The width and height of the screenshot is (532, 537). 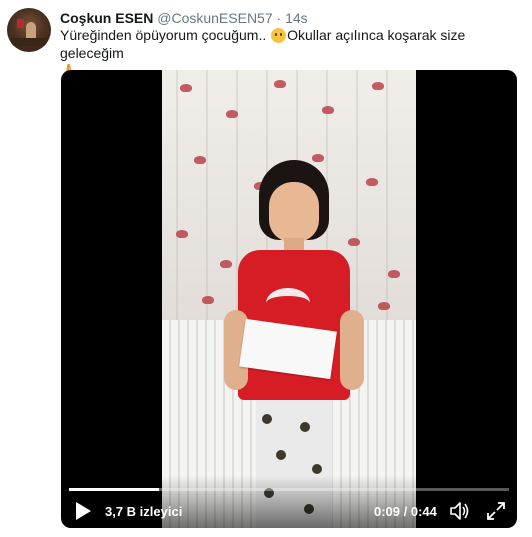 What do you see at coordinates (405, 511) in the screenshot?
I see `video-time: 0:09 / 0:44` at bounding box center [405, 511].